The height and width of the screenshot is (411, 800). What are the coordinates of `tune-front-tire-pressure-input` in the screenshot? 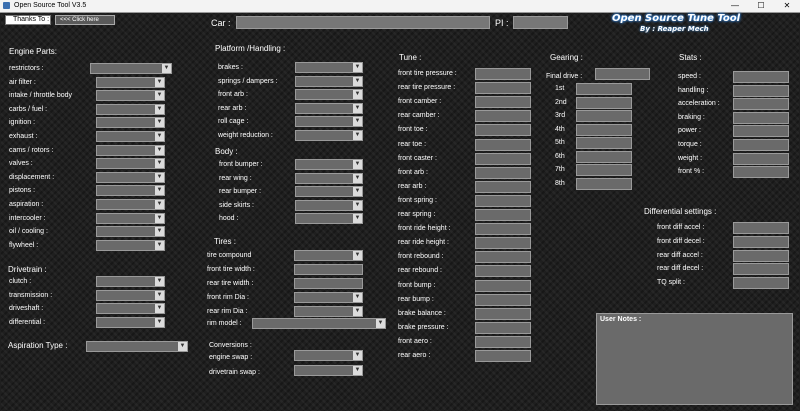 It's located at (503, 74).